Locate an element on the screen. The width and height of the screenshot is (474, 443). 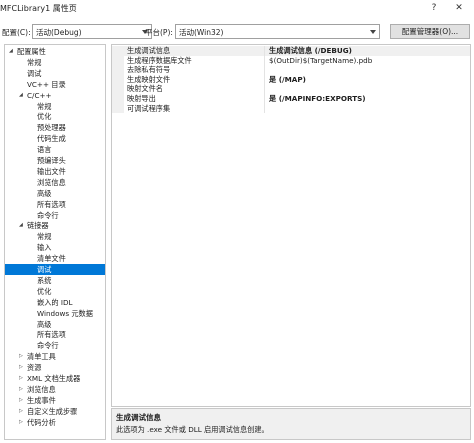
tree-item-label: 自定义生成步骤 is located at coordinates (52, 411).